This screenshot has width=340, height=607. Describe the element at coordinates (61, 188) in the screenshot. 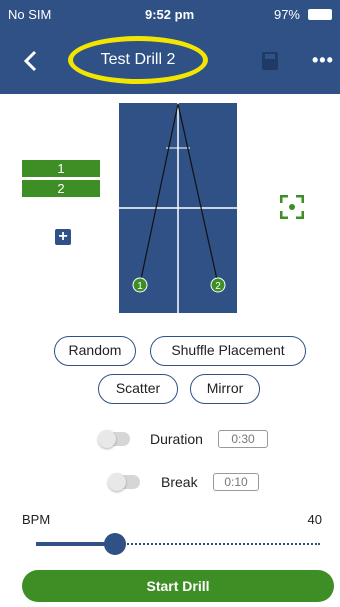

I see `player-row: 2` at that location.